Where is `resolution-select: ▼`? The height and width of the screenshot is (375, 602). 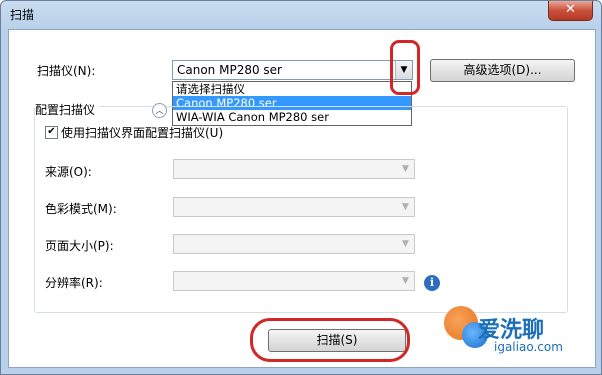
resolution-select: ▼ is located at coordinates (294, 281).